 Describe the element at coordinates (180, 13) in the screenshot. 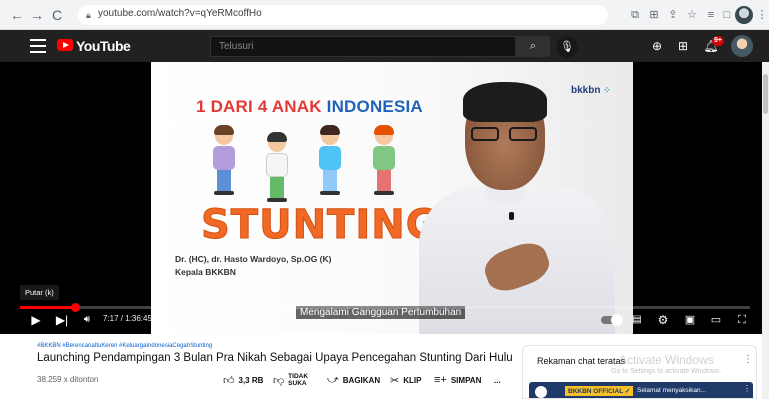

I see `url-text: youtube.com/watch?v=qYeRMcoffHo` at that location.